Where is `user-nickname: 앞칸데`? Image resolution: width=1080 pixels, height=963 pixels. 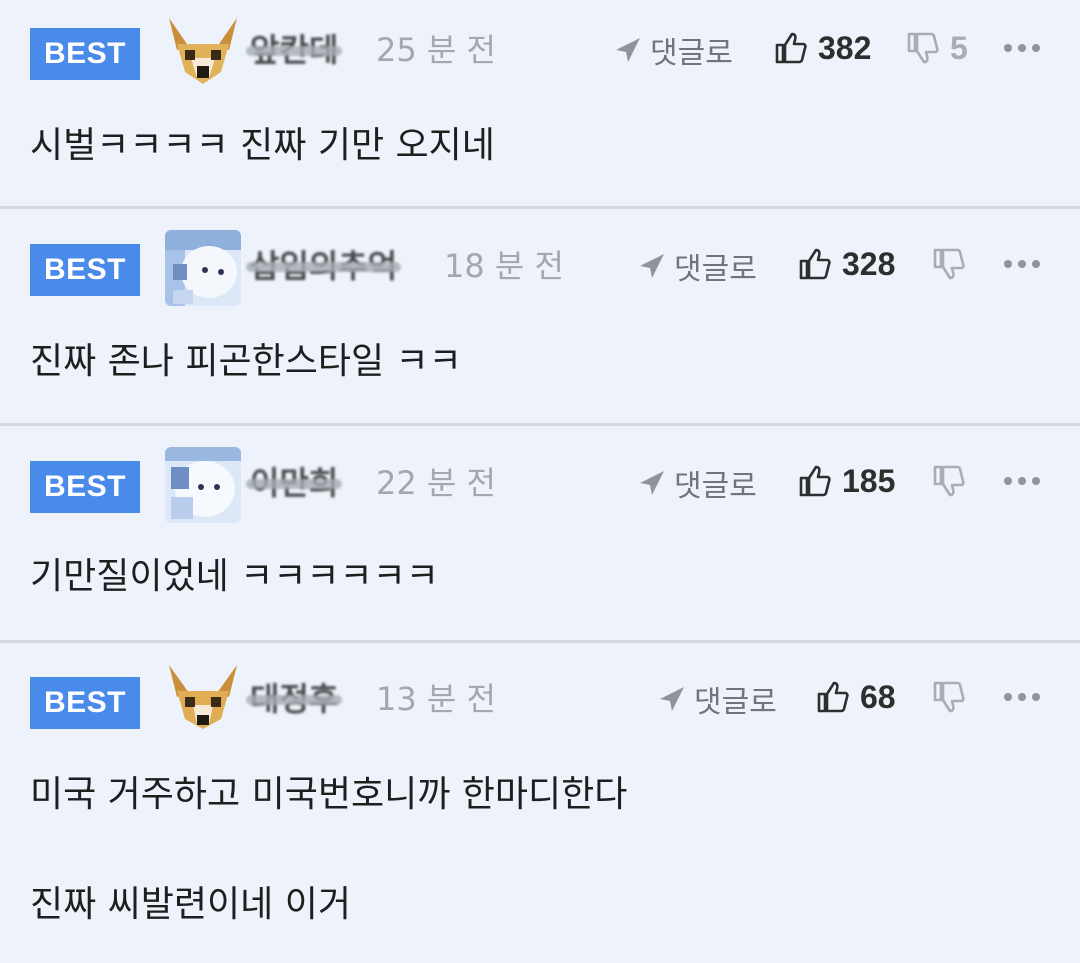 user-nickname: 앞칸데 is located at coordinates (294, 50).